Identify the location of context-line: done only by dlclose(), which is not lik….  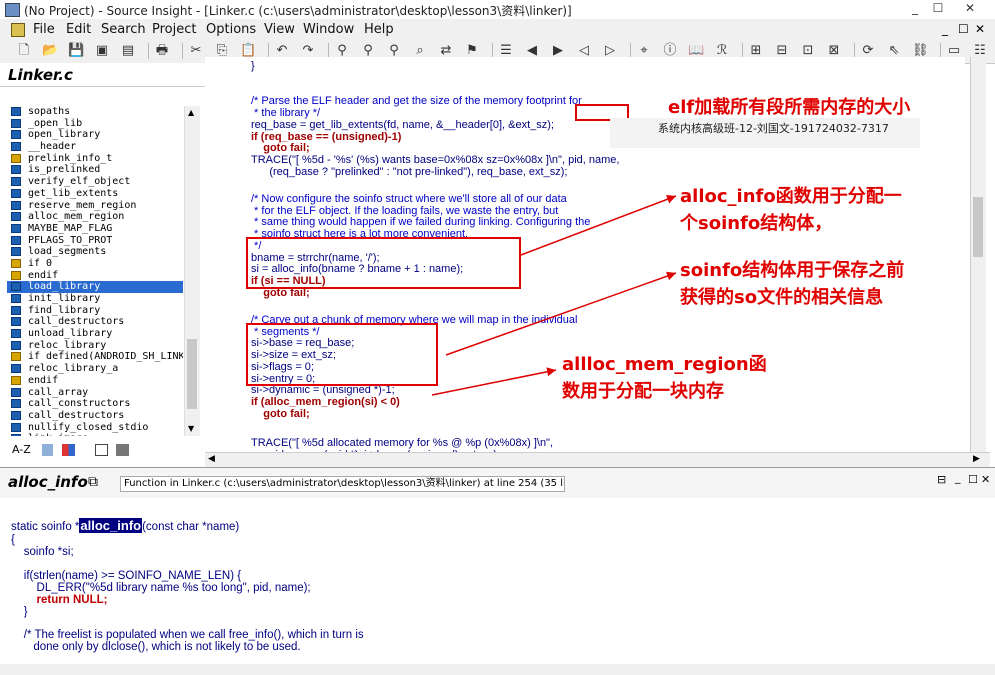
(156, 647).